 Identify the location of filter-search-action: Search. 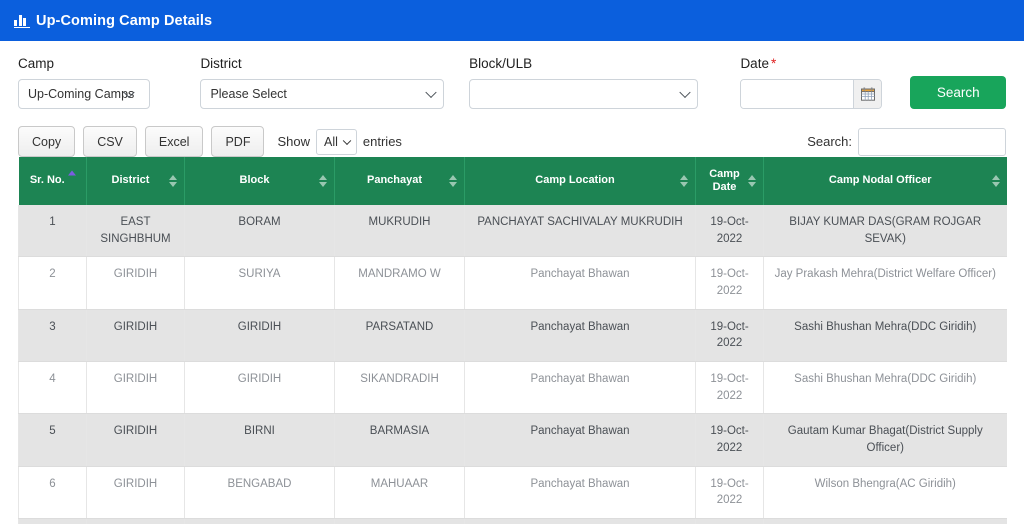
(958, 83).